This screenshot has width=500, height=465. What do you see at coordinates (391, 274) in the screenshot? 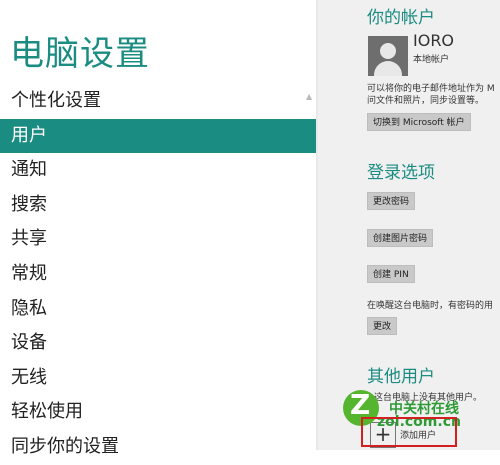
I see `create-pin-button: 创建 PIN` at bounding box center [391, 274].